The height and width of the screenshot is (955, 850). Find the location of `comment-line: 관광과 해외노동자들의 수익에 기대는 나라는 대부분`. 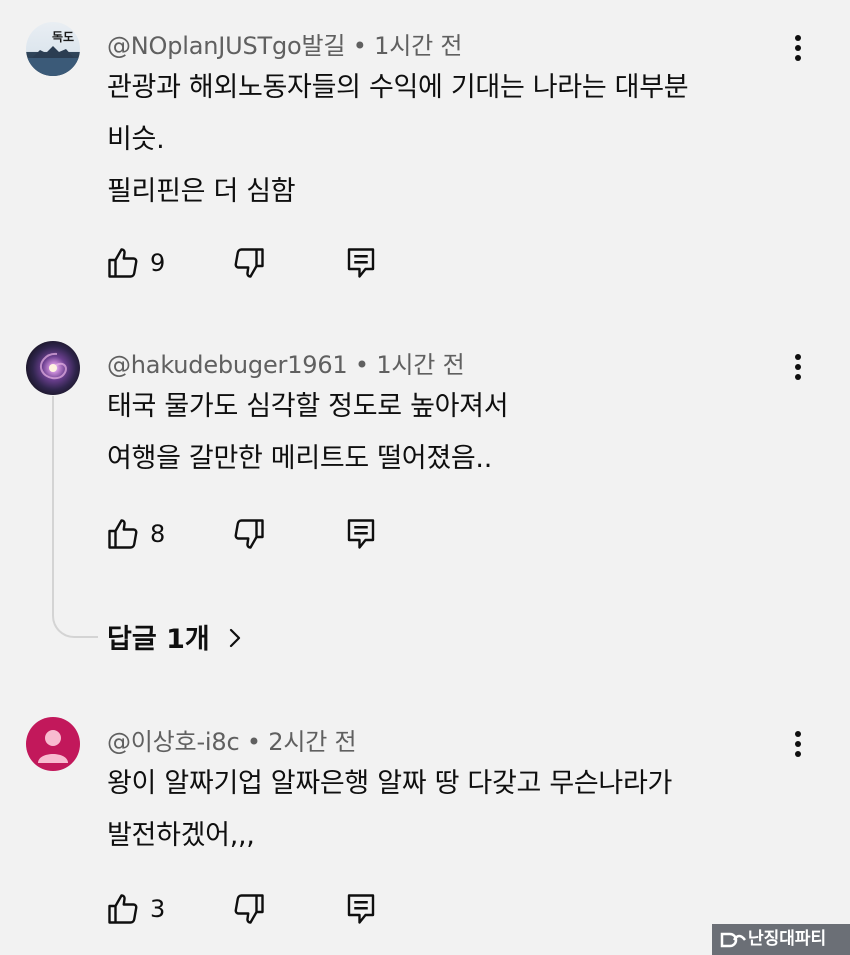

comment-line: 관광과 해외노동자들의 수익에 기대는 나라는 대부분 is located at coordinates (398, 87).